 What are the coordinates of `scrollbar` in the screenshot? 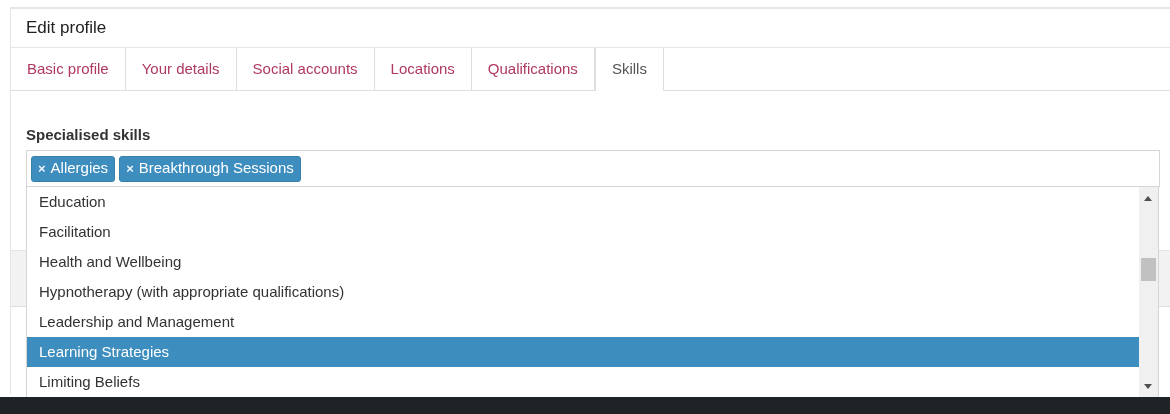 It's located at (1148, 292).